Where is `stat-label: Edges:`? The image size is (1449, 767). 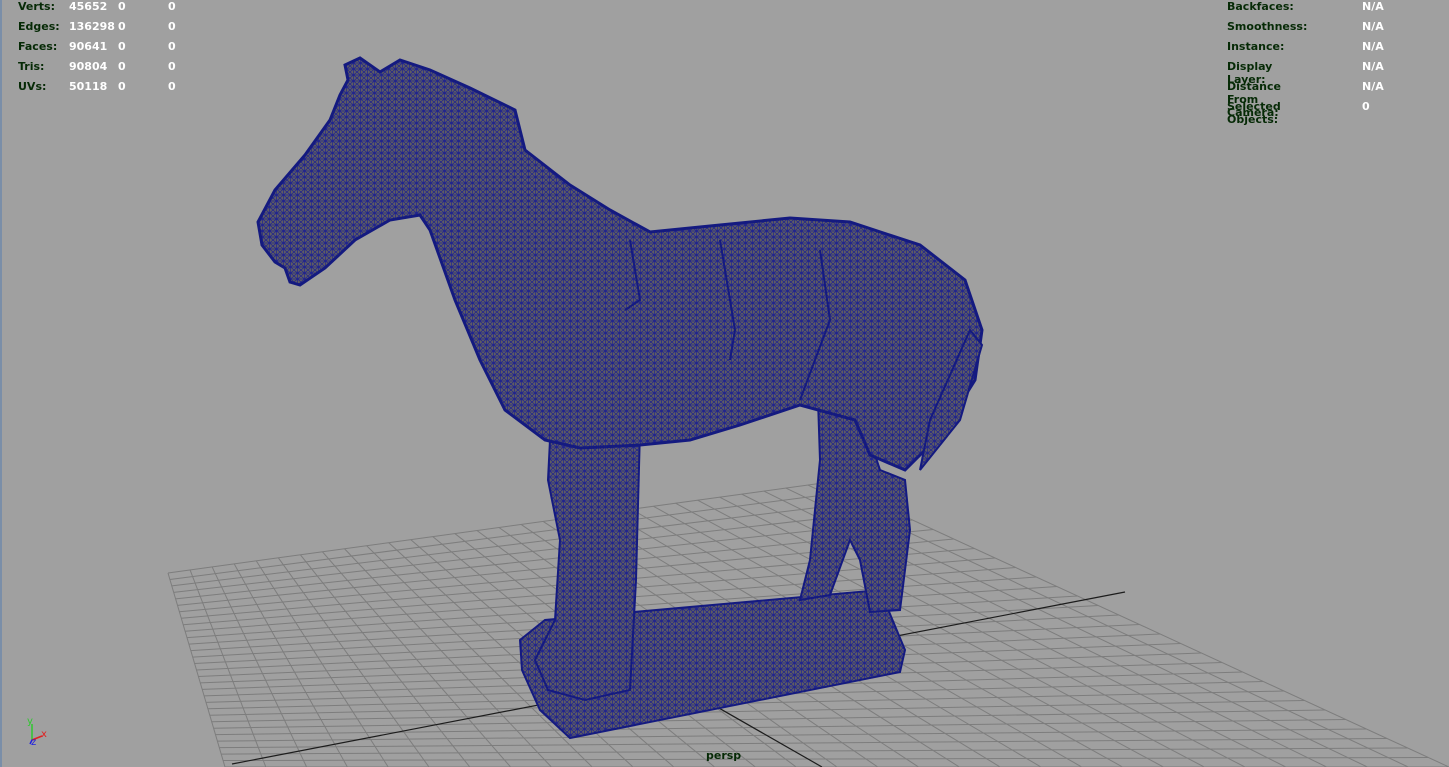
stat-label: Edges: is located at coordinates (39, 26).